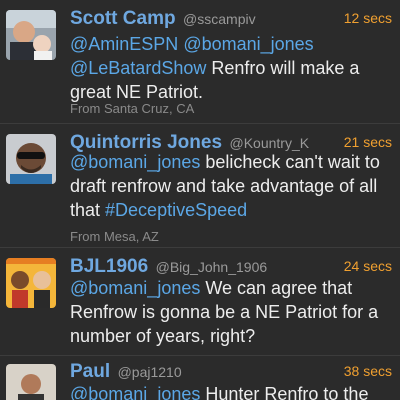 This screenshot has height=400, width=400. Describe the element at coordinates (367, 266) in the screenshot. I see `tweet-time: 24 secs` at that location.